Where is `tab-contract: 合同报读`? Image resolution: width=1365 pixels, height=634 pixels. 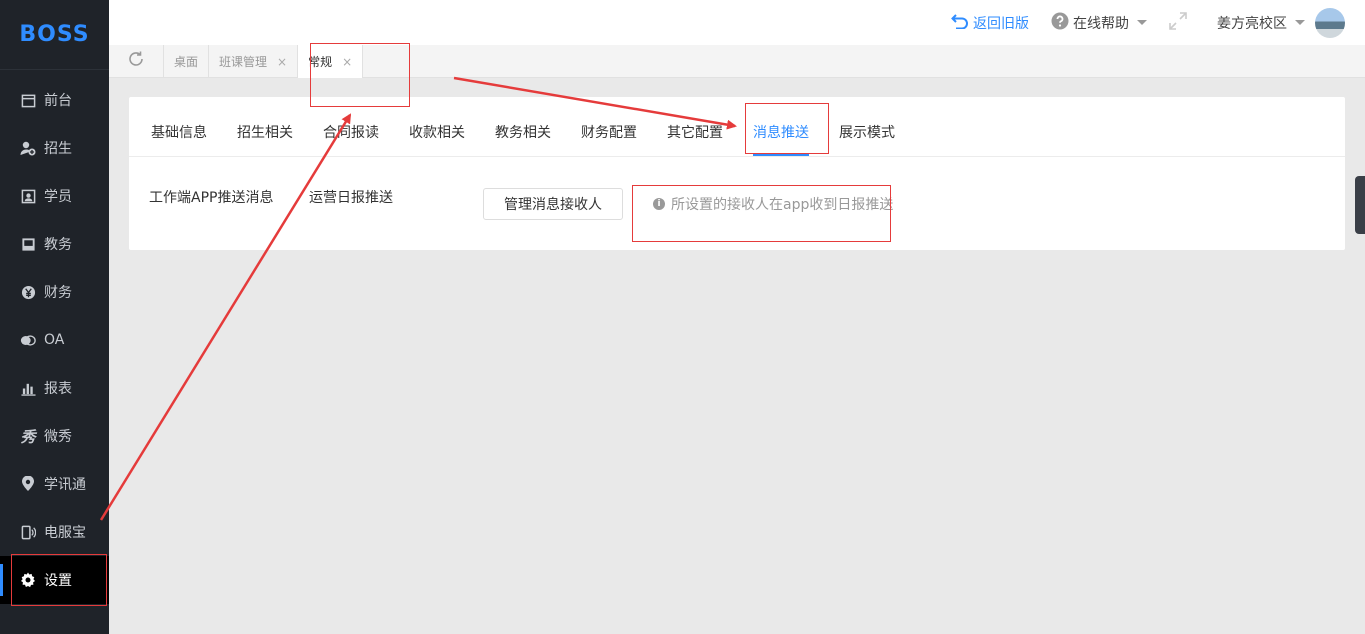 tab-contract: 合同报读 is located at coordinates (351, 127).